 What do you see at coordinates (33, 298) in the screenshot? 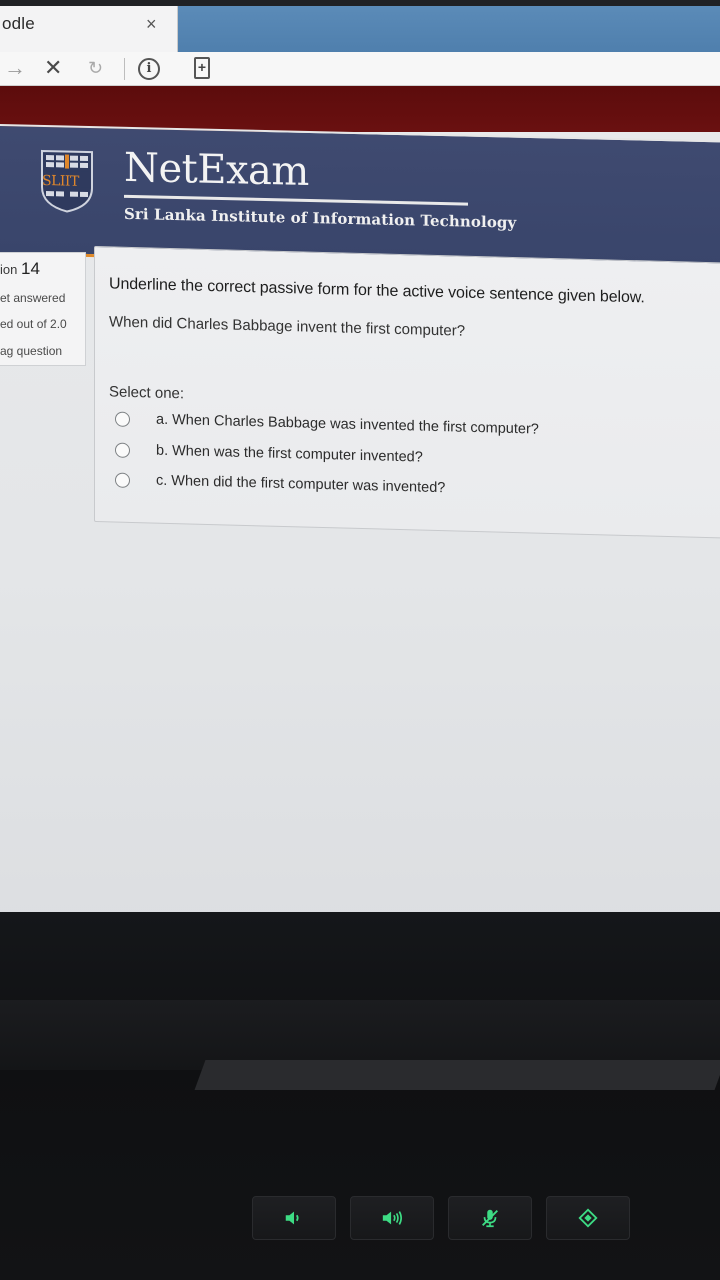
I see `answer-status: et answered` at bounding box center [33, 298].